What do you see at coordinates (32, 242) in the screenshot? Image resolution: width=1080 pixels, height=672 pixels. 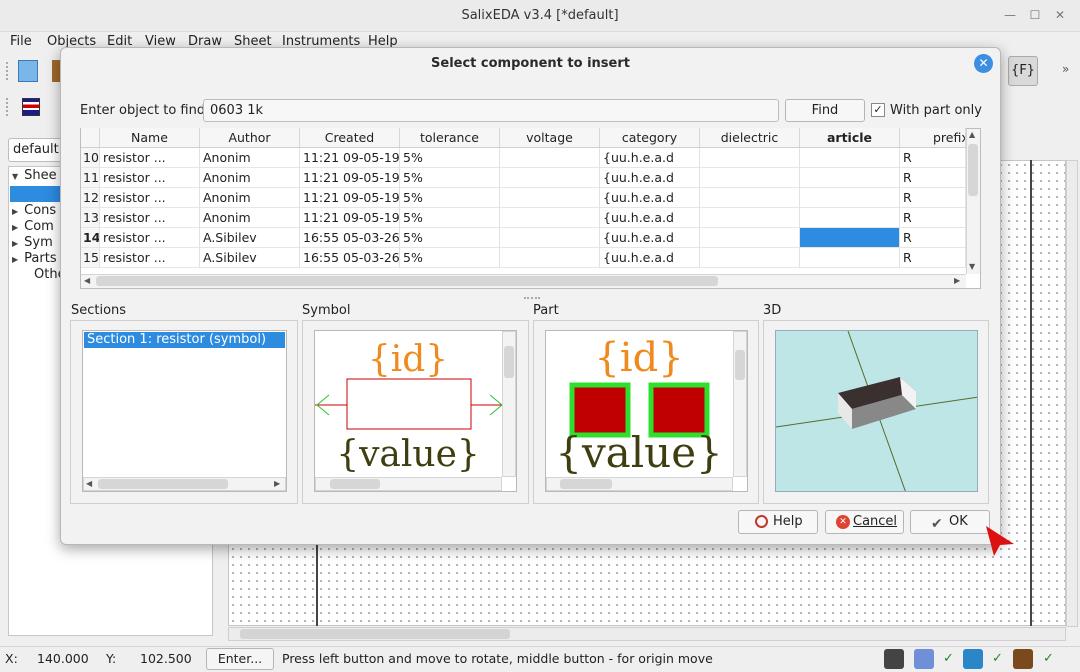 I see `tree-item-sym: ▶ Sym` at bounding box center [32, 242].